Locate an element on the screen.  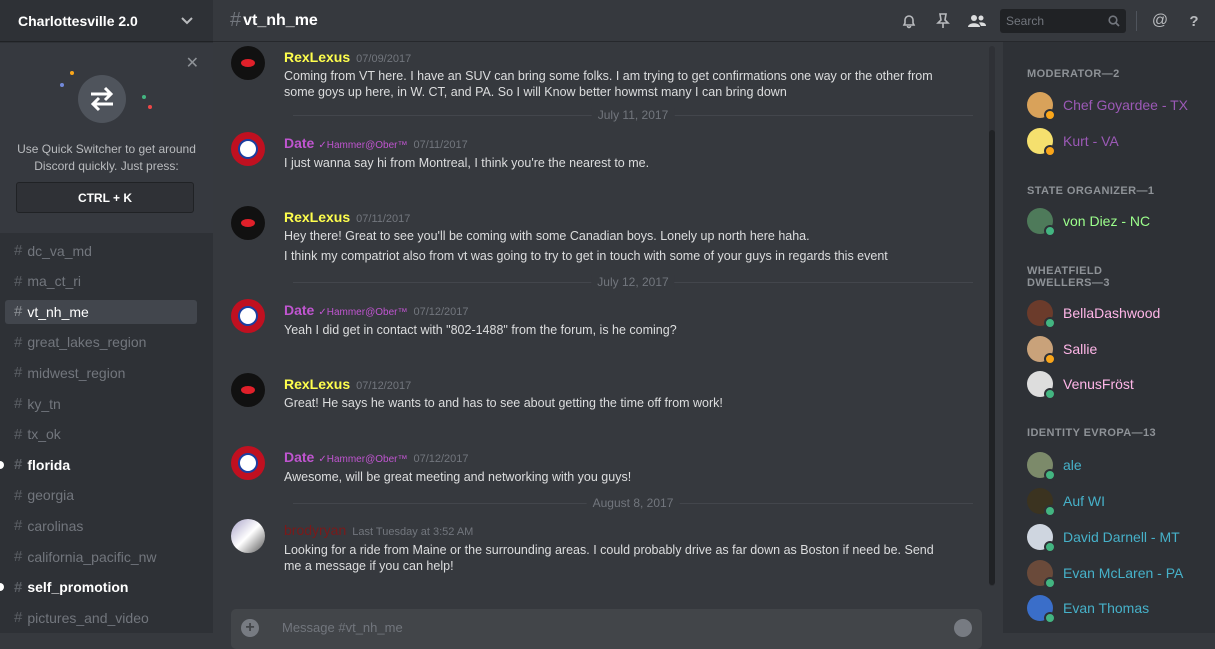
member-item: BellaDashwood is located at coordinates (1094, 313).